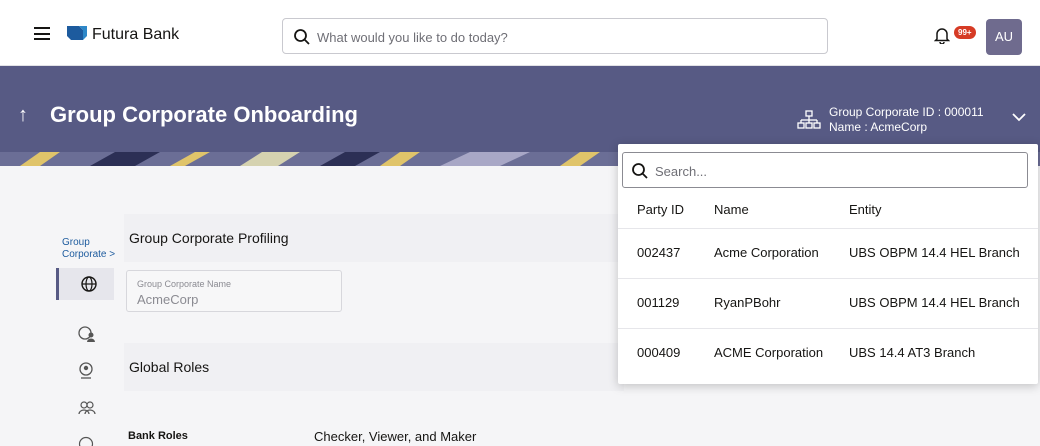 This screenshot has height=446, width=1040. What do you see at coordinates (395, 436) in the screenshot?
I see `bank-roles-value: Checker, Viewer, and Maker` at bounding box center [395, 436].